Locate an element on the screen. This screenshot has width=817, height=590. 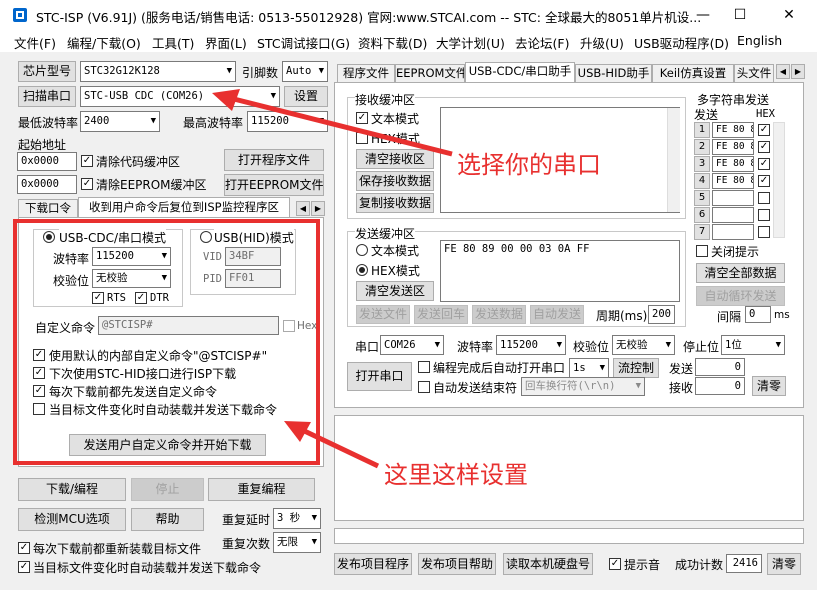
arrow-select-port is located at coordinates (337, 125).